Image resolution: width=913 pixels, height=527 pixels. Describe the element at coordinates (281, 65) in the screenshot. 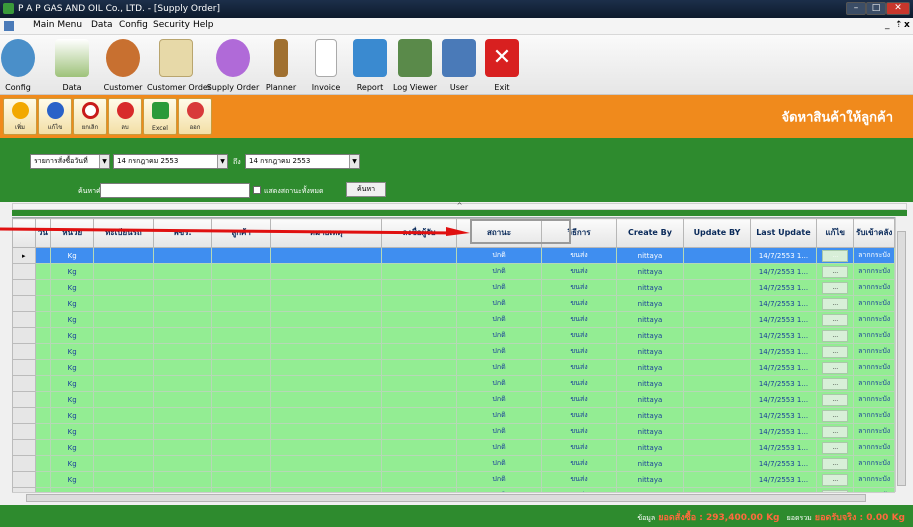

I see `planner-button: Planner` at that location.